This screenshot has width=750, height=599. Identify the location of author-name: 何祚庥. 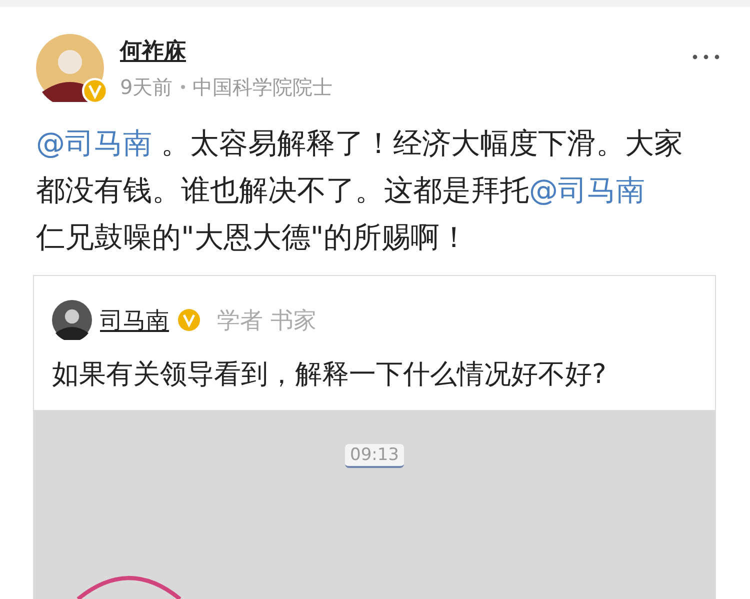
(153, 51).